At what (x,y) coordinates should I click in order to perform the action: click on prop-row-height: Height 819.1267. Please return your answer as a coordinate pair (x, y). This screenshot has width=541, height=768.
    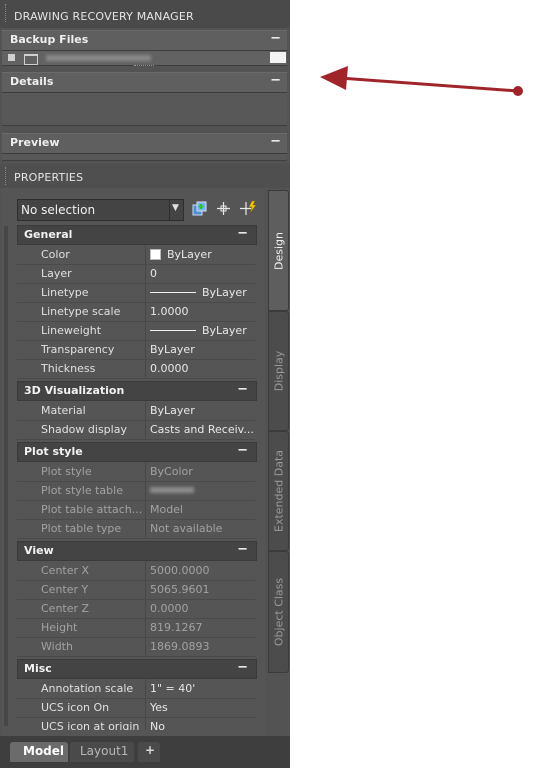
    Looking at the image, I should click on (136, 628).